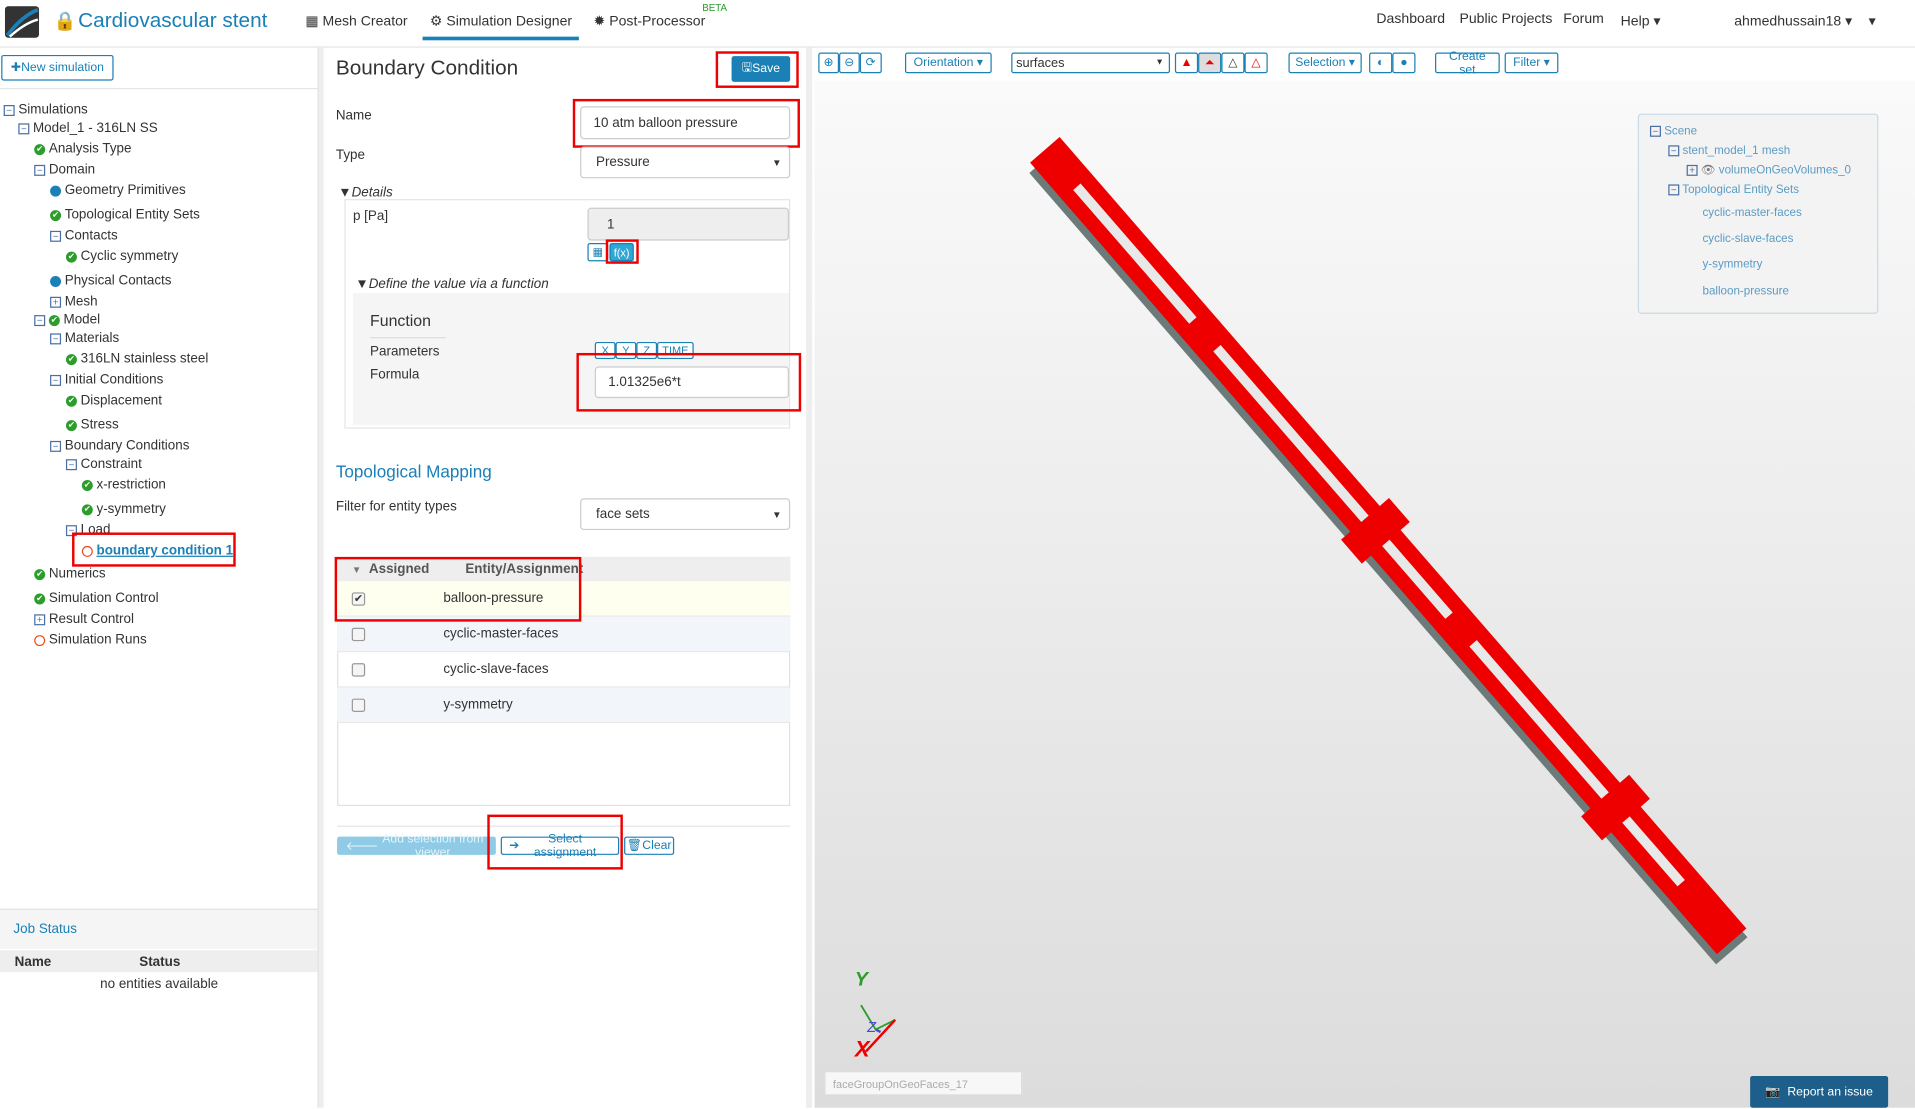  What do you see at coordinates (1788, 22) in the screenshot?
I see `username: ahmedhussain18` at bounding box center [1788, 22].